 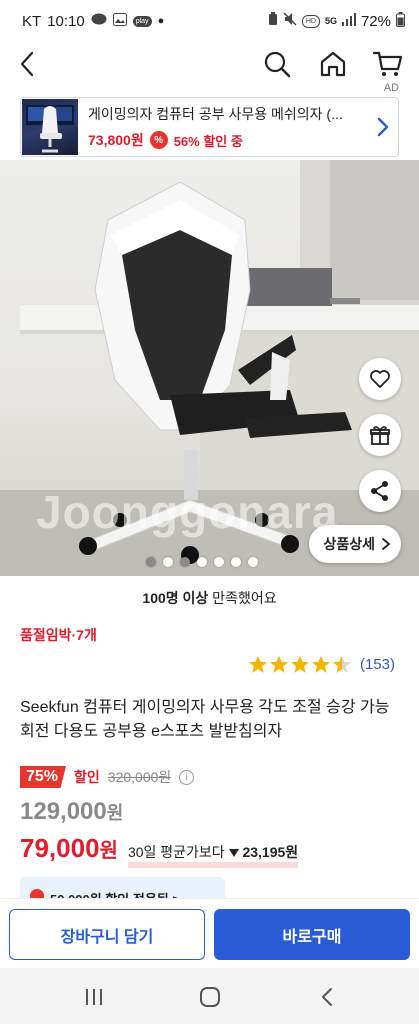 What do you see at coordinates (341, 664) in the screenshot?
I see `half-star-icon` at bounding box center [341, 664].